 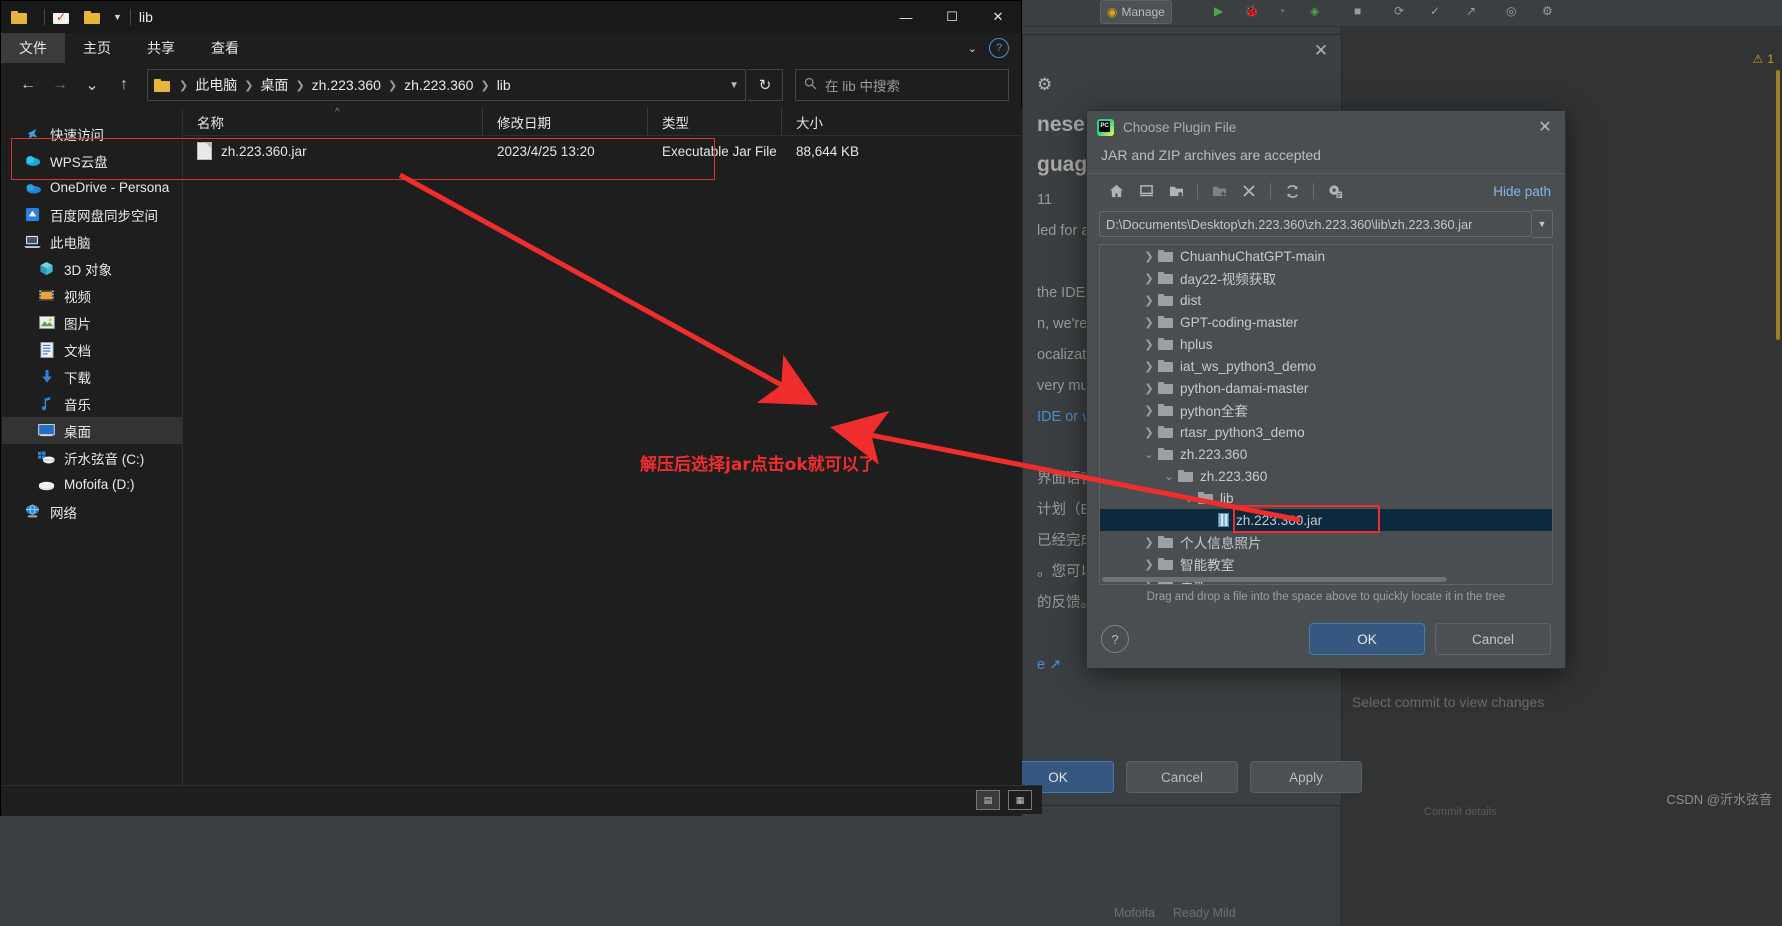 I want to click on scrollbar-thumb, so click(x=1274, y=579).